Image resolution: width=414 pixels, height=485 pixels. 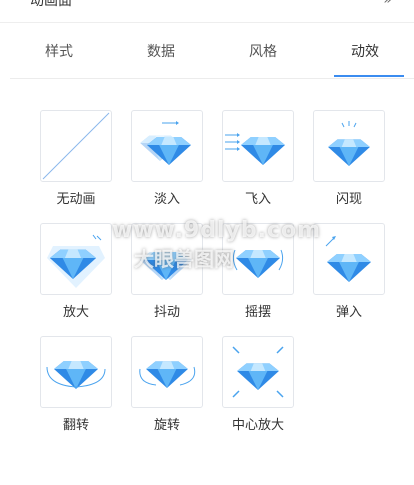 I want to click on effect-no-animation: 无动画, so click(x=76, y=160).